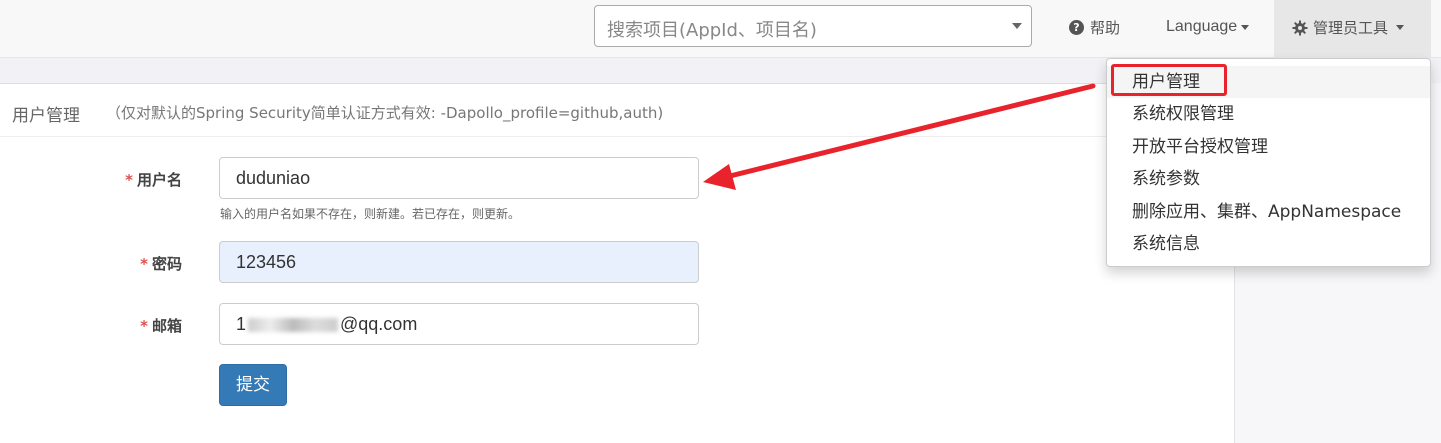  Describe the element at coordinates (1017, 26) in the screenshot. I see `chevron-down-icon` at that location.